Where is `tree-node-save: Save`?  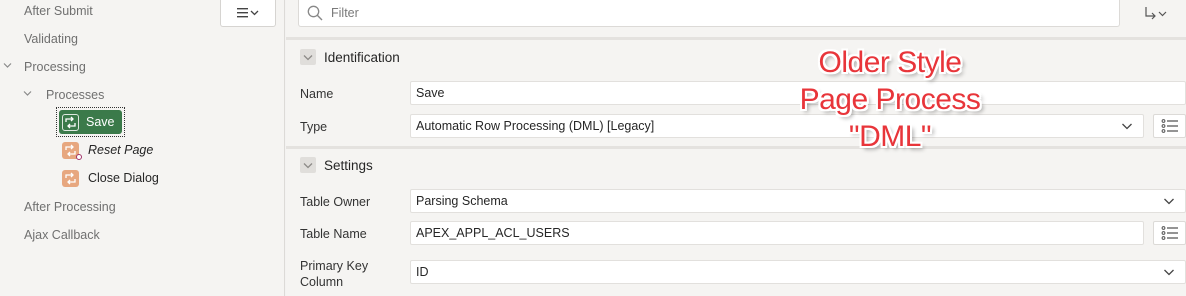
tree-node-save: Save is located at coordinates (90, 122).